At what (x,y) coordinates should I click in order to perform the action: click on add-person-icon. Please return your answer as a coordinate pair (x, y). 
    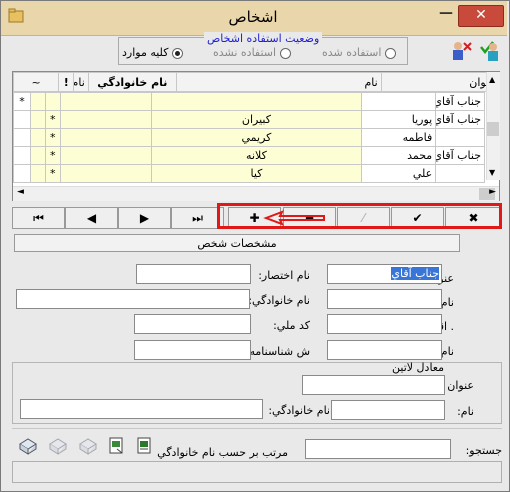
    Looking at the image, I should click on (491, 51).